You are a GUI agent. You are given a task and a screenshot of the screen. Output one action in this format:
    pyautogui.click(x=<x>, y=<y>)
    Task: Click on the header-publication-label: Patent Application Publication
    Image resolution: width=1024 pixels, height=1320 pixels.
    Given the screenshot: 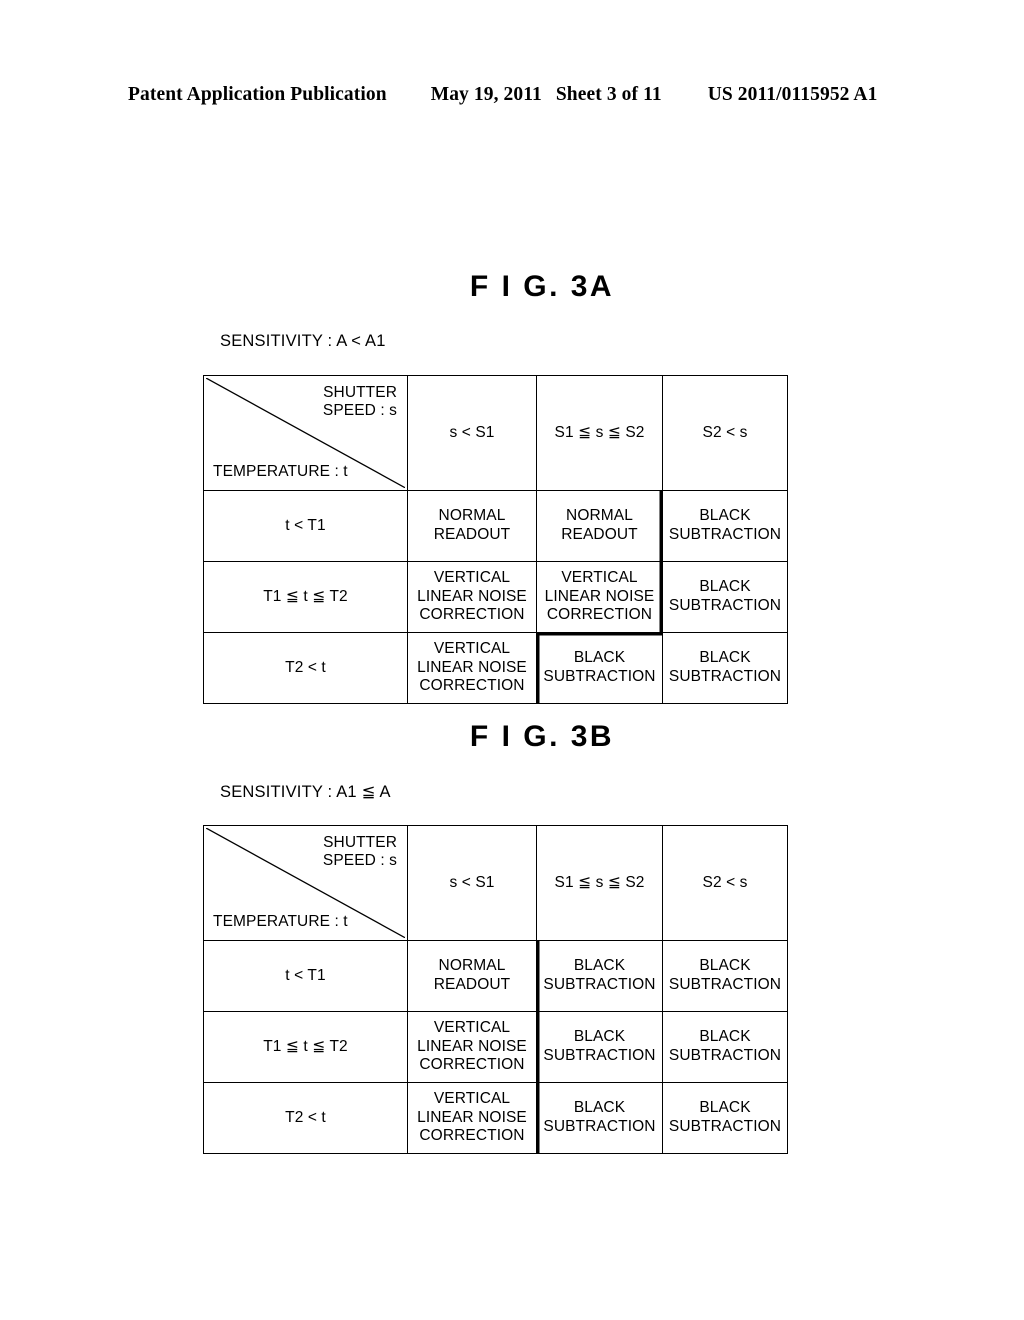 What is the action you would take?
    pyautogui.click(x=257, y=94)
    